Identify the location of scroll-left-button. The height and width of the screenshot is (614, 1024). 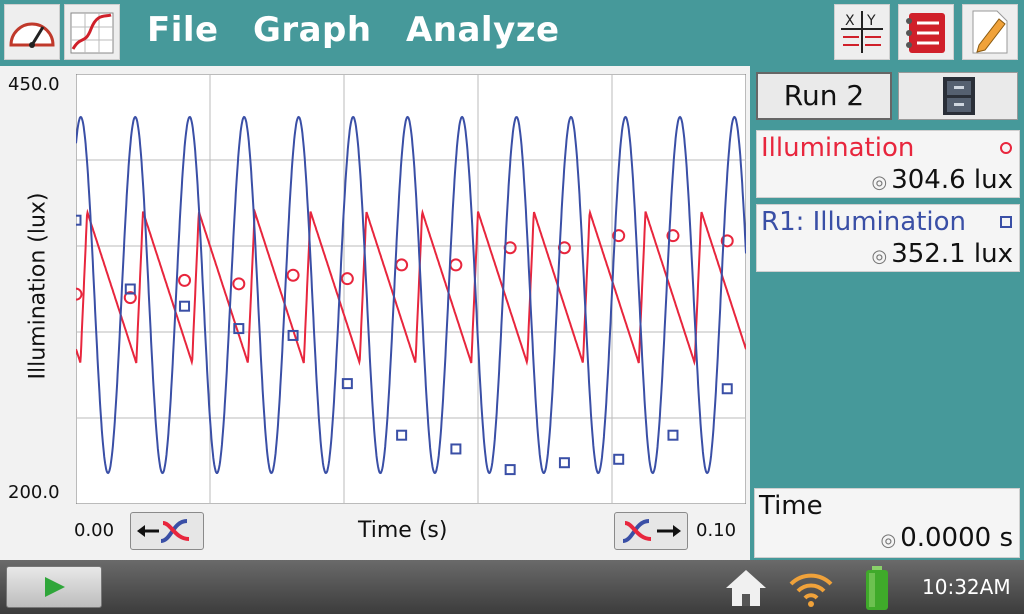
(167, 531).